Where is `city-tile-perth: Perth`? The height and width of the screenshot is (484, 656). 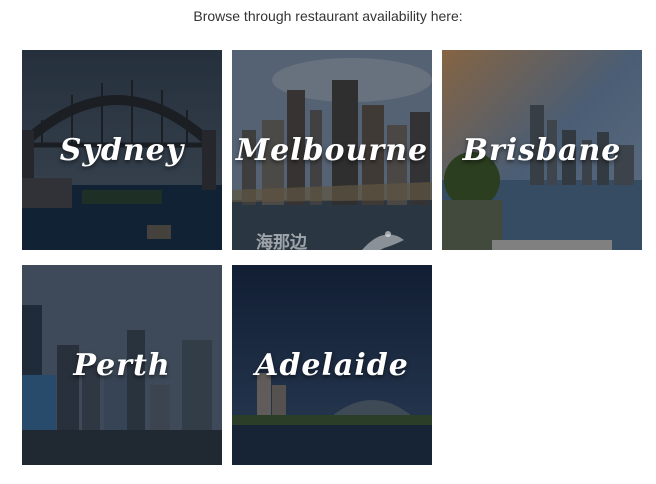
city-tile-perth: Perth is located at coordinates (122, 365).